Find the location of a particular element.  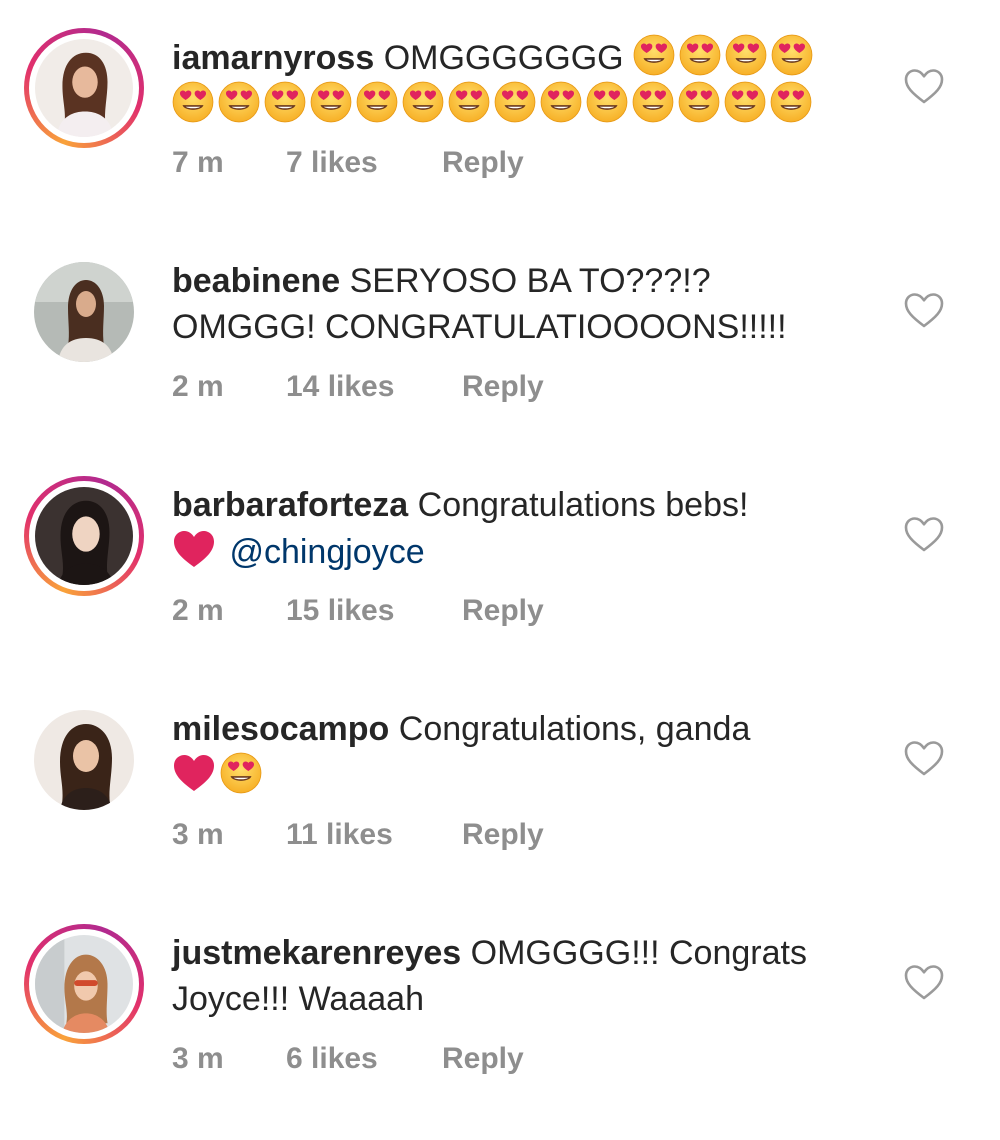

comment-likes: 11 likes is located at coordinates (339, 835).